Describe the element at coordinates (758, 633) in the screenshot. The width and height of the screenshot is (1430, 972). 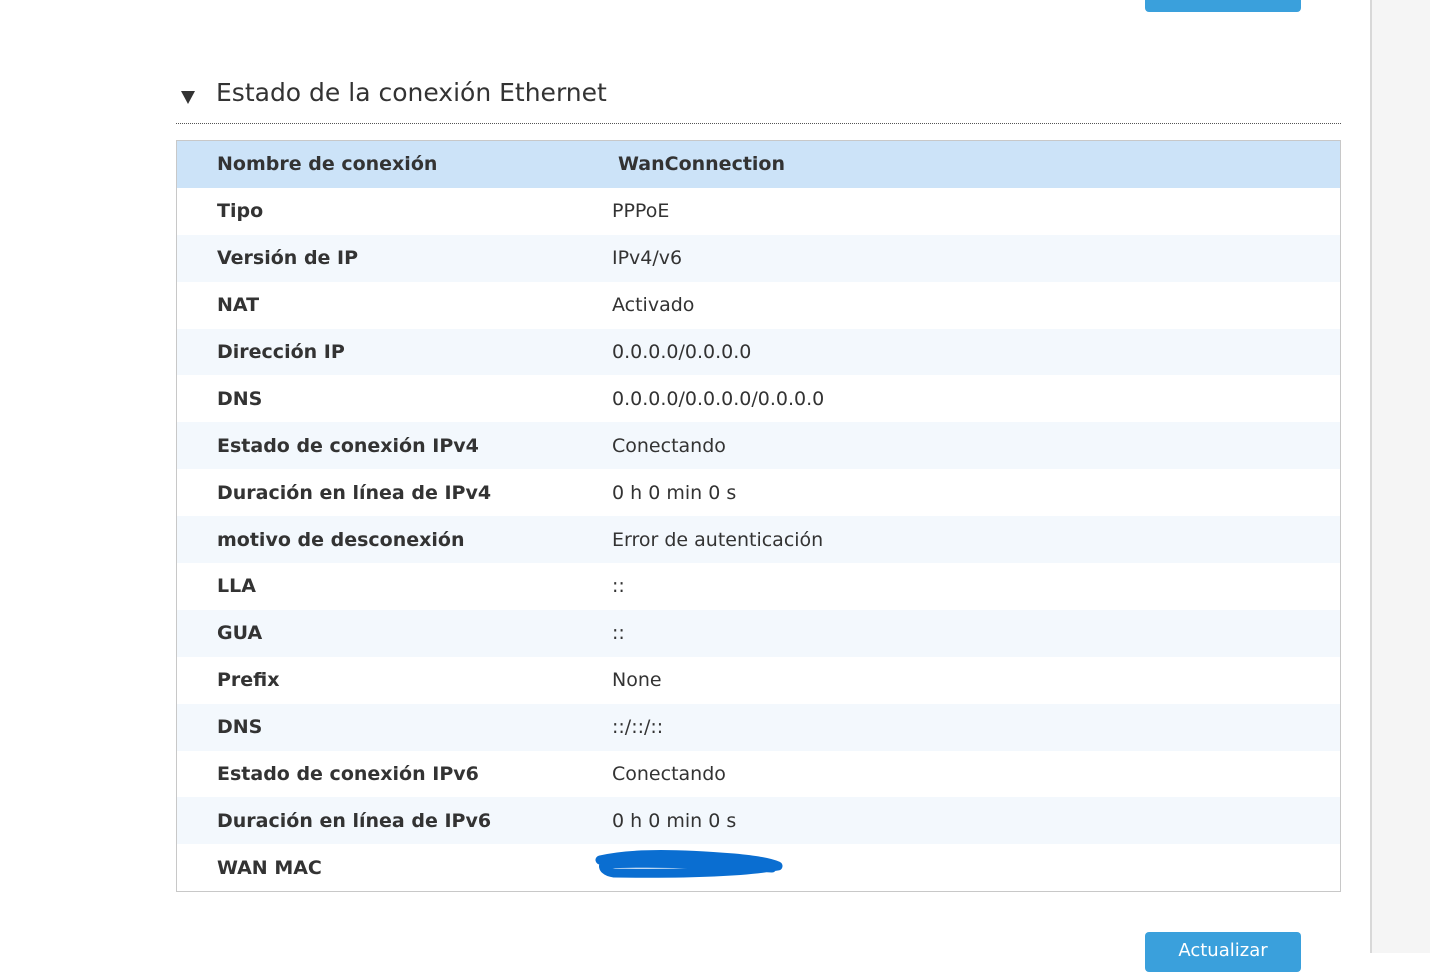
I see `table-row: GUA ::` at that location.